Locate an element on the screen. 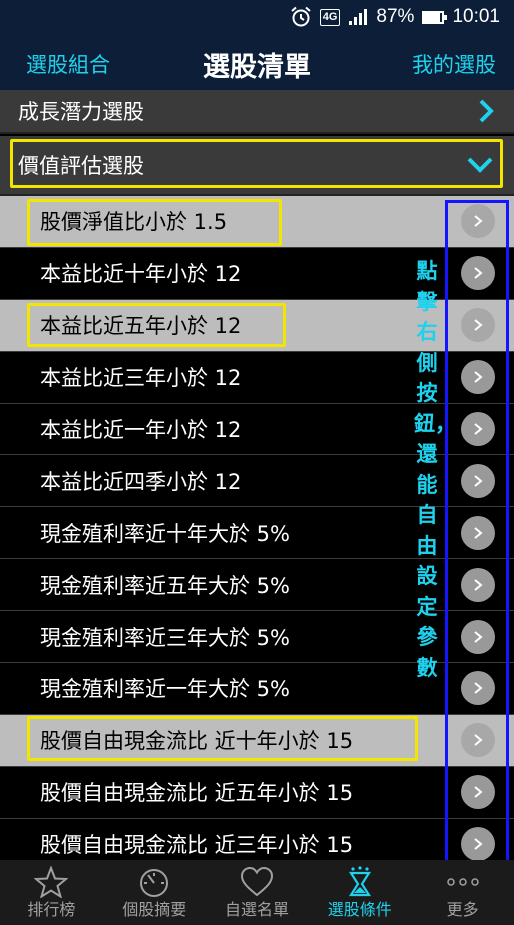 This screenshot has height=925, width=514. list-item-label: 股價自由現金流比 近十年小於 15 is located at coordinates (197, 741).